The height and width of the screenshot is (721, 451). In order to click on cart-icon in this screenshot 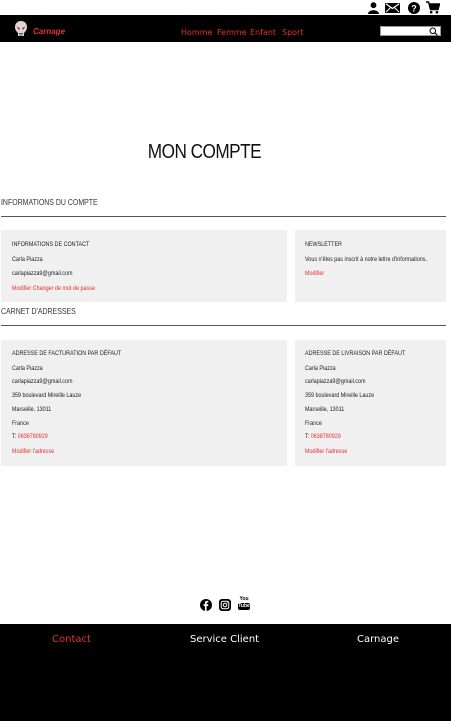, I will do `click(433, 7)`.